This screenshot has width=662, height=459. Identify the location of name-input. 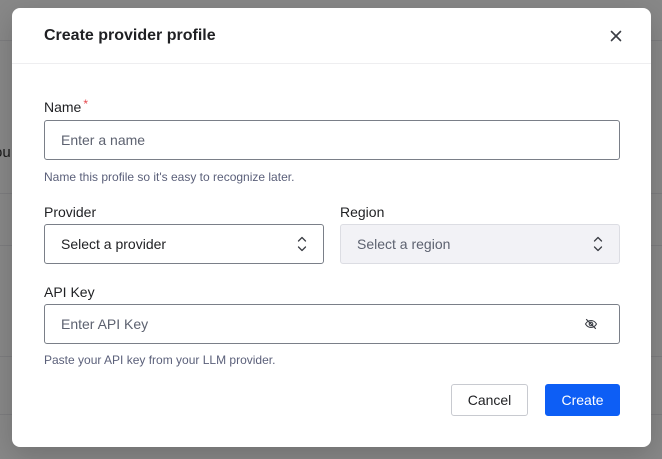
(332, 140).